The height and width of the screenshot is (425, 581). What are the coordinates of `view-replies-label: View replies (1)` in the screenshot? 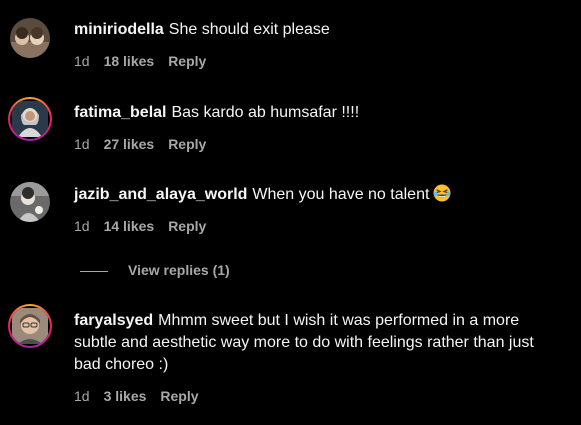 It's located at (179, 270).